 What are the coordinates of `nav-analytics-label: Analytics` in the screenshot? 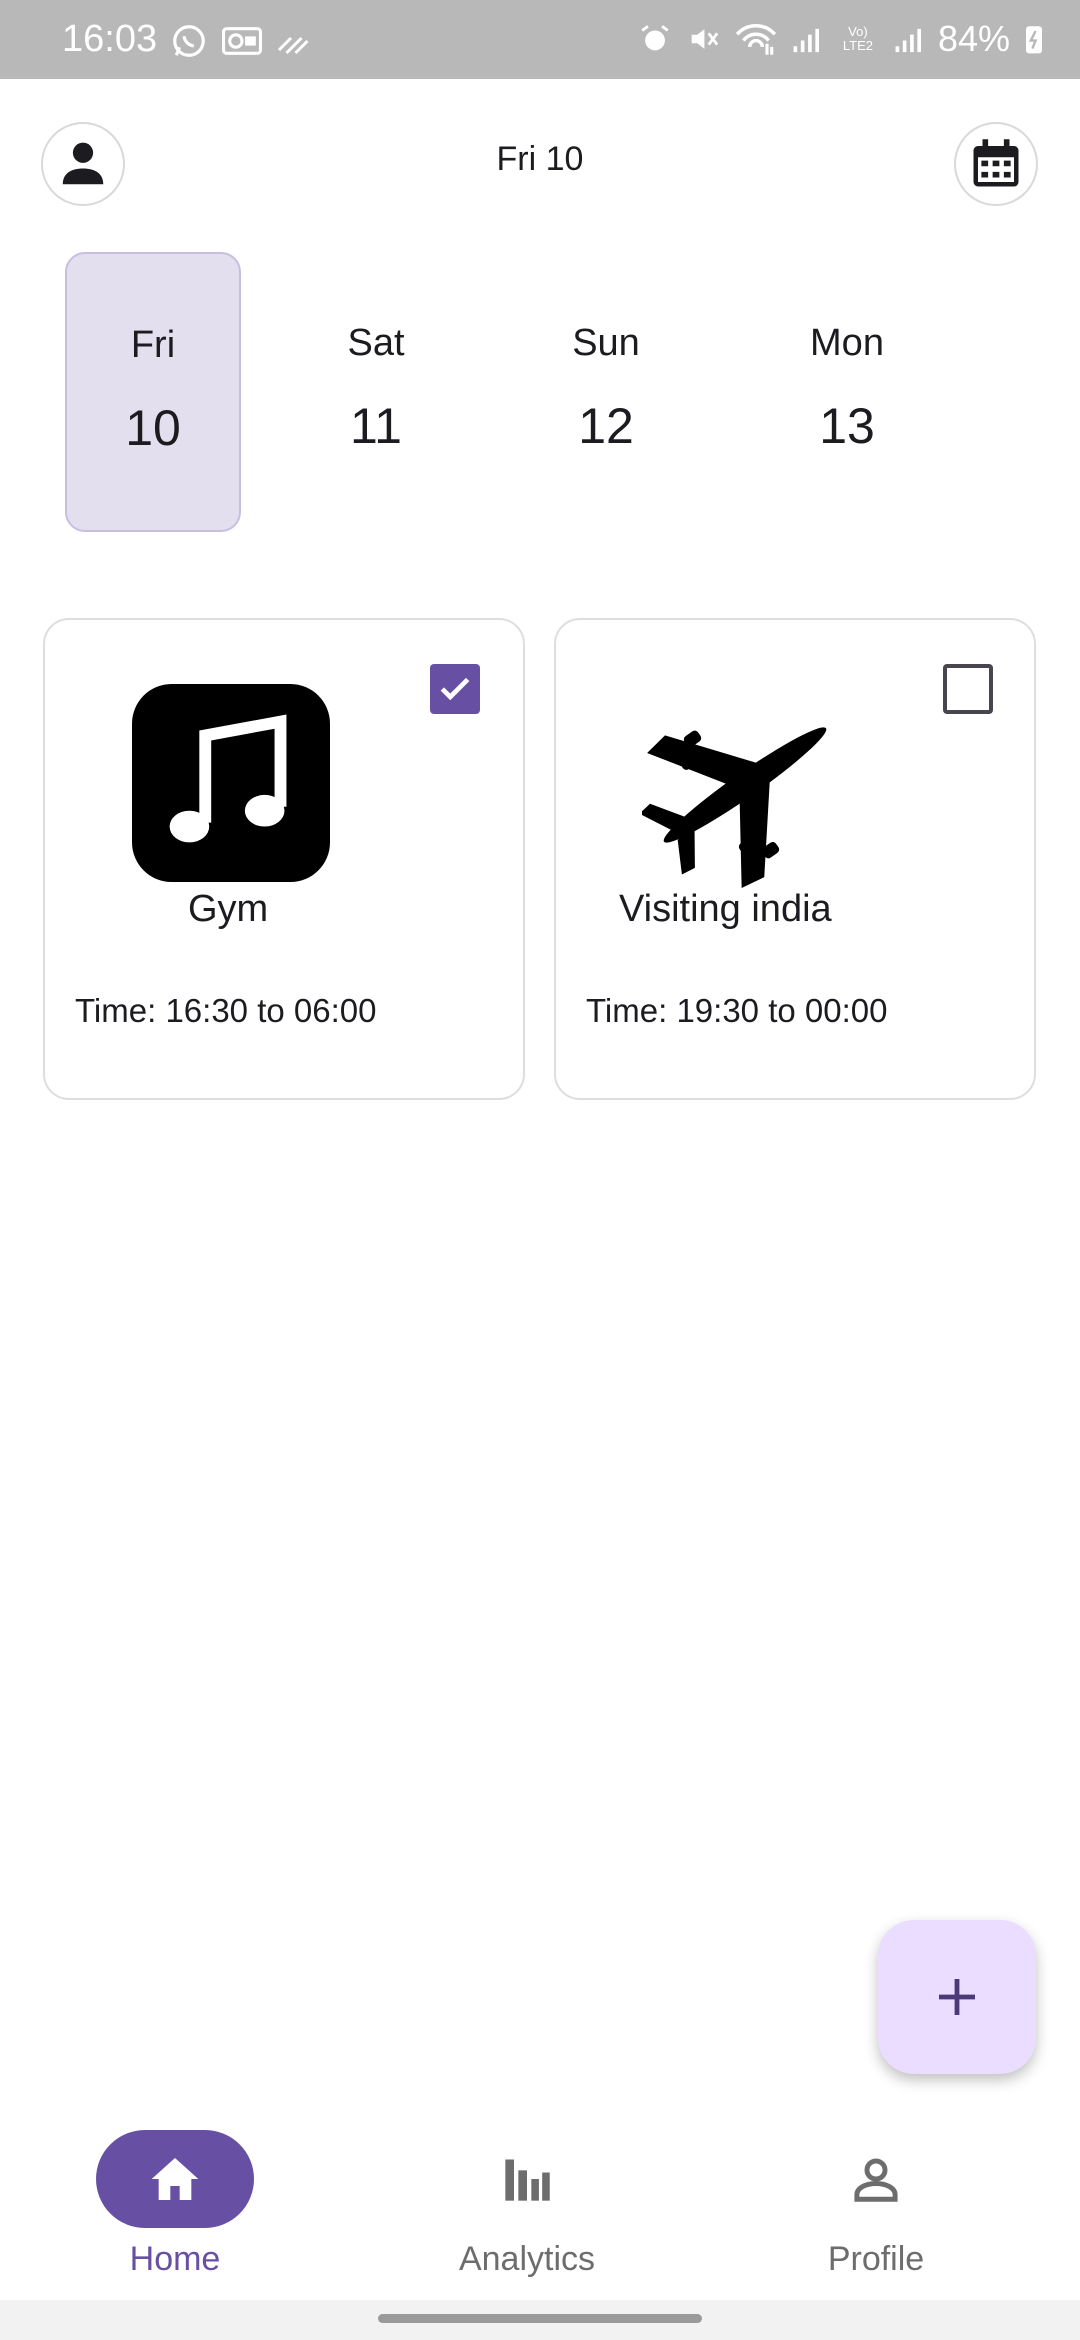 It's located at (527, 2259).